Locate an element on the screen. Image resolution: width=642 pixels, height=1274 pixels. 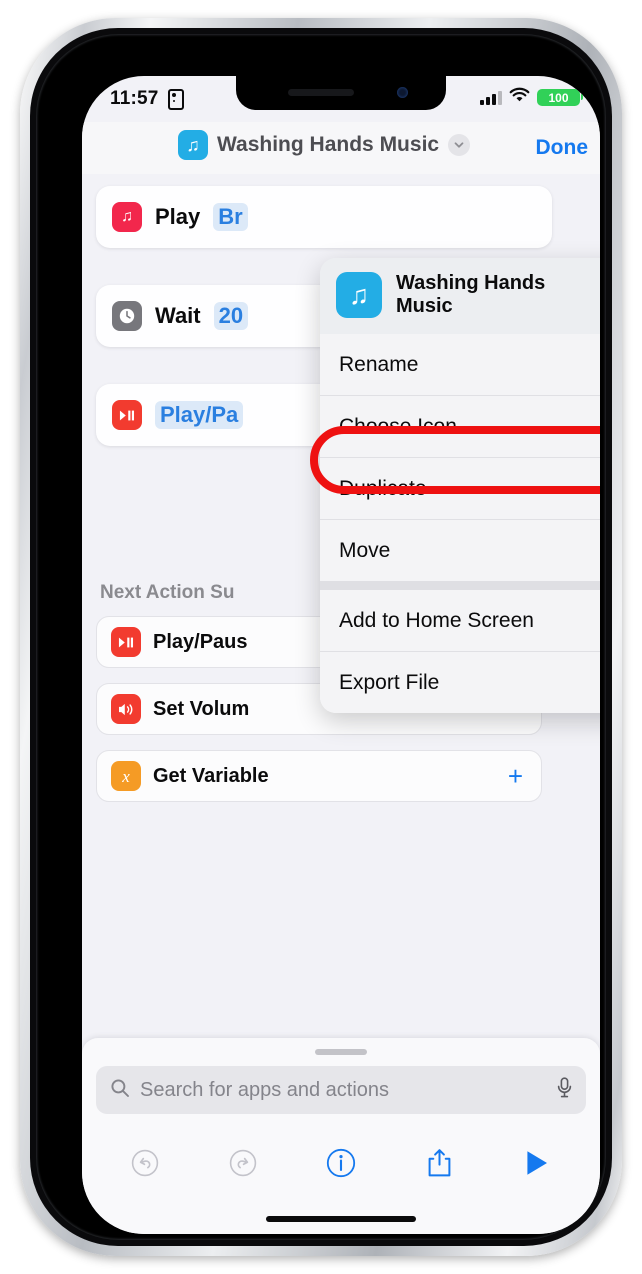
suggestion-label: Get Variable is located at coordinates (211, 775).